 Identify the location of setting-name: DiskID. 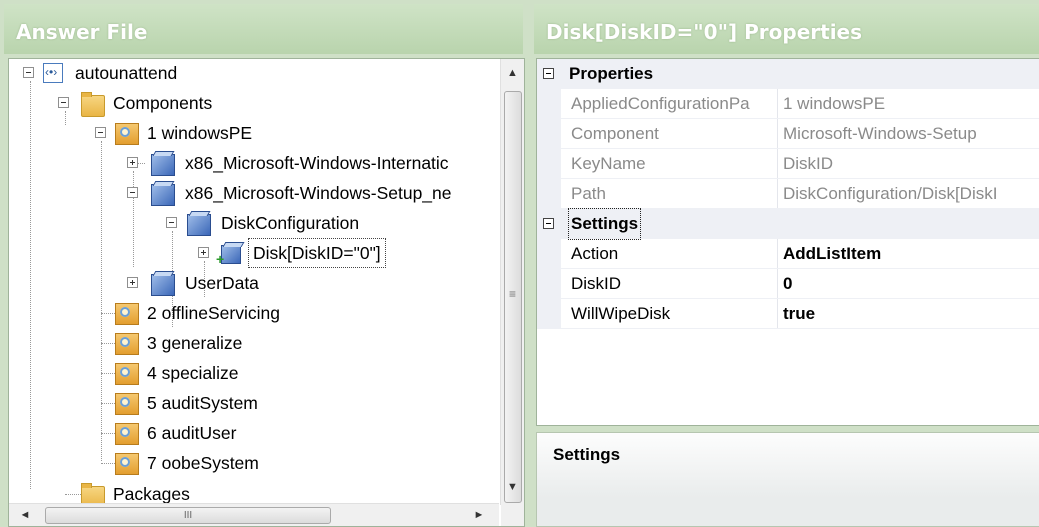
(596, 283).